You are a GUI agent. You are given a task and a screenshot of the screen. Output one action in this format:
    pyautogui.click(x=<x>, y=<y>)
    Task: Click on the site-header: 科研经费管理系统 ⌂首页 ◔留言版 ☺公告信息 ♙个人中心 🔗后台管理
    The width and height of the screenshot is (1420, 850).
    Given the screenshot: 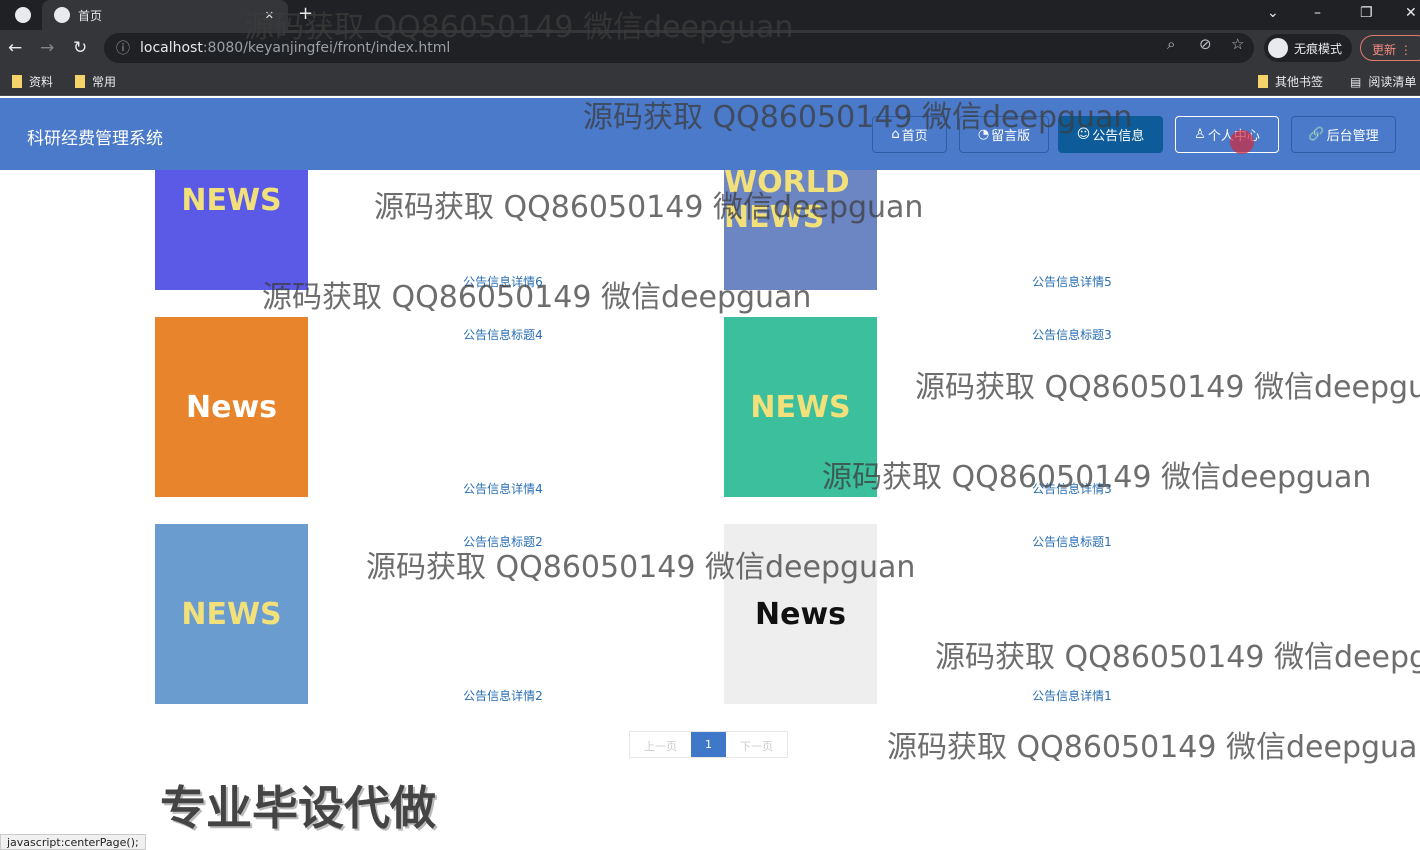 What is the action you would take?
    pyautogui.click(x=710, y=134)
    